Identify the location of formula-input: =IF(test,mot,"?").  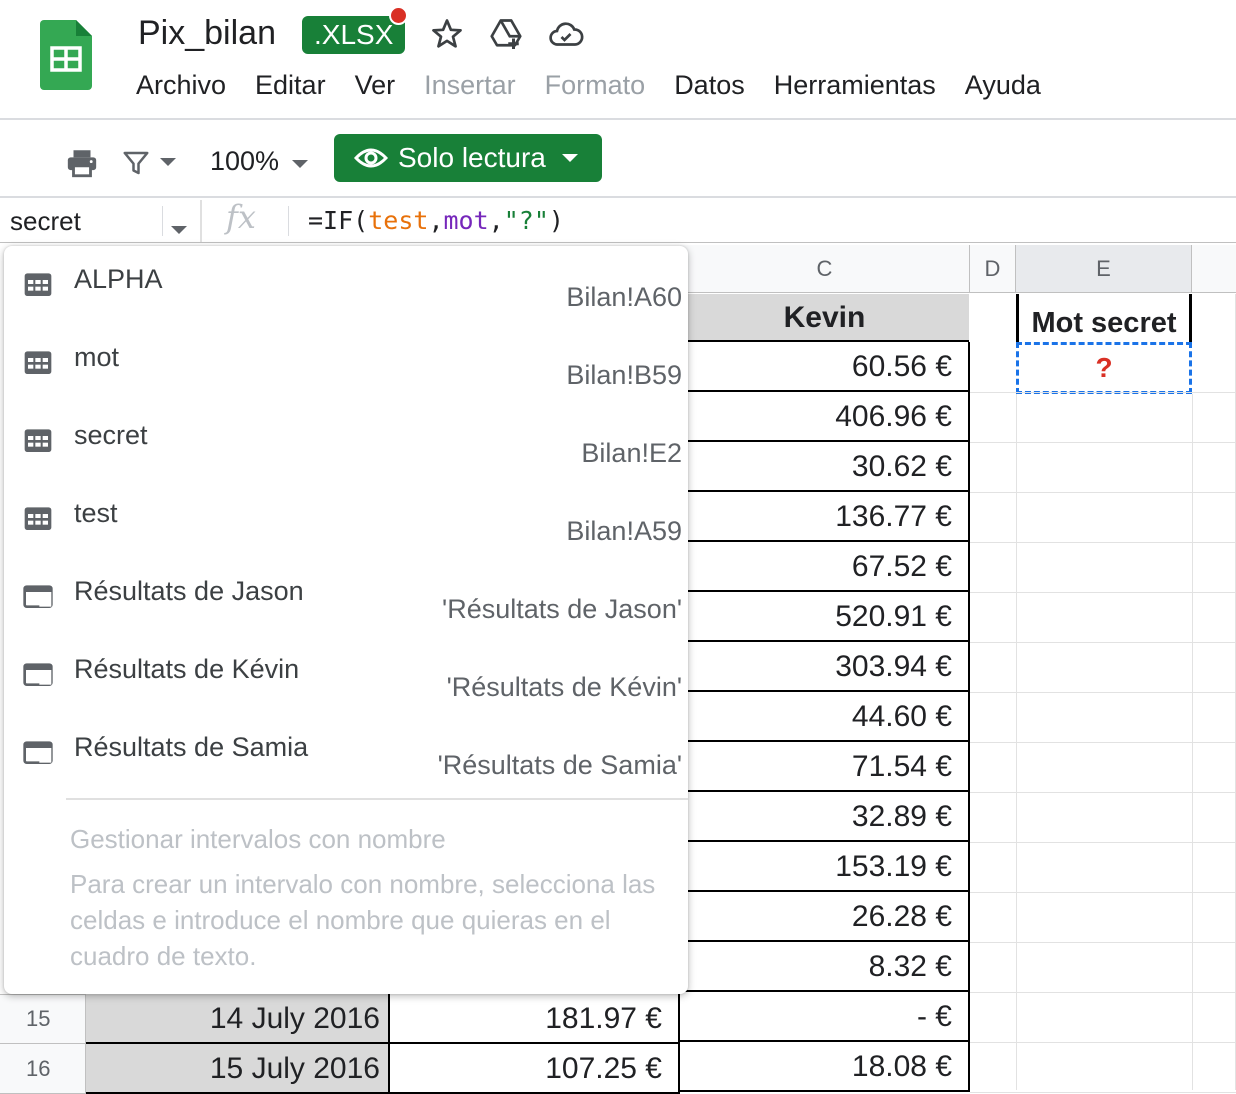
(436, 220).